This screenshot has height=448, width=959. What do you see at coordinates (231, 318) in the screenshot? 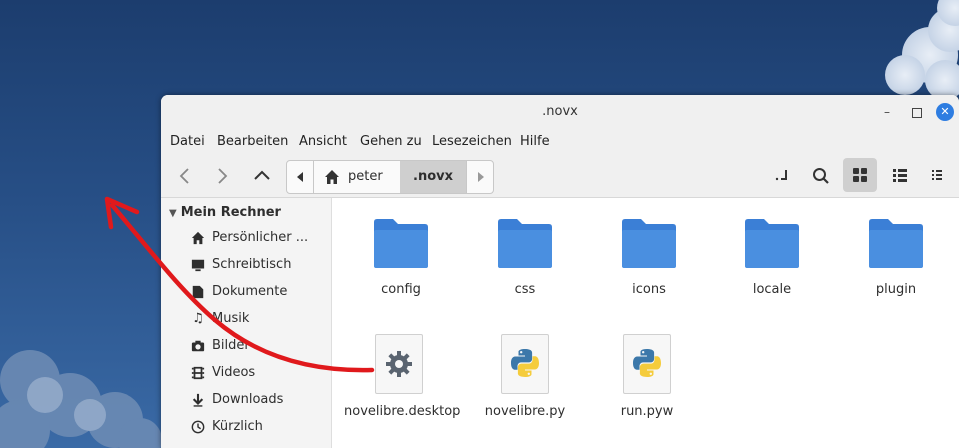
I see `sidebar-item-label: Musik` at bounding box center [231, 318].